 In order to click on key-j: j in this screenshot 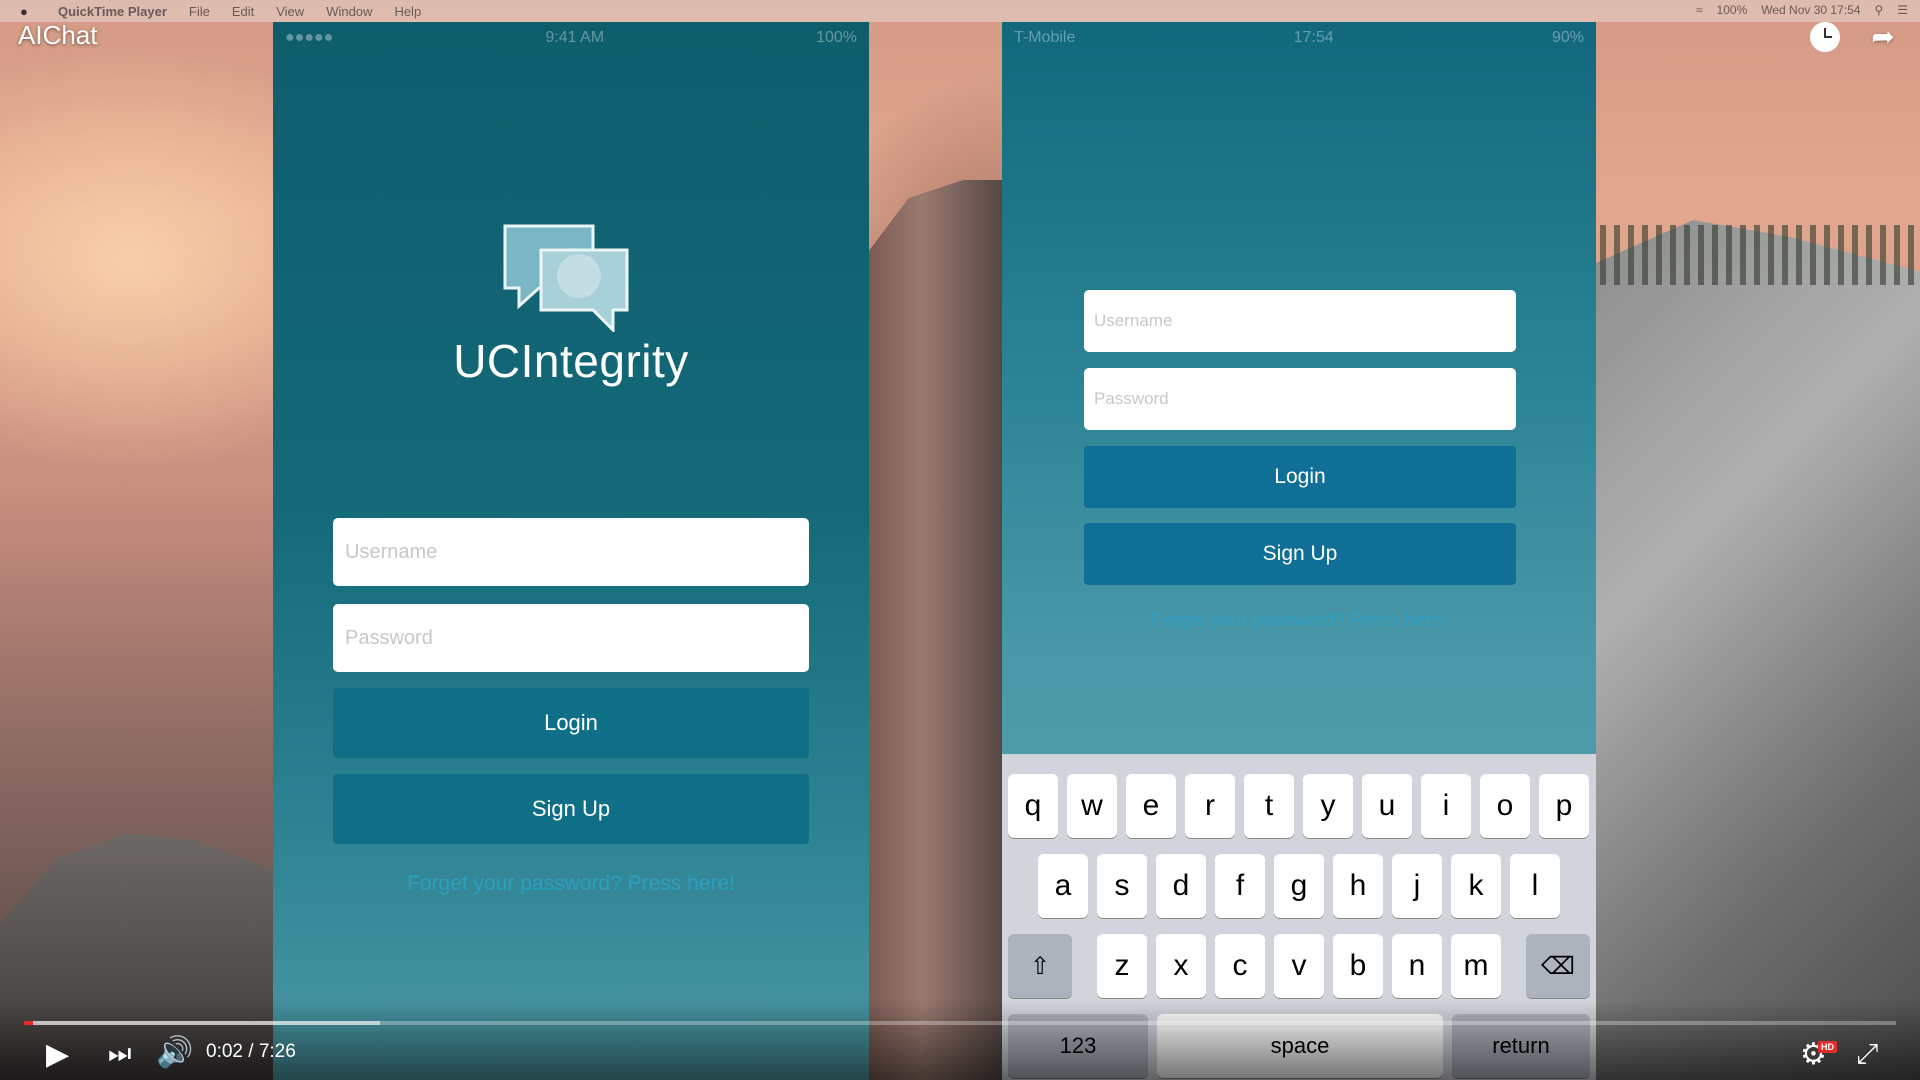, I will do `click(1417, 886)`.